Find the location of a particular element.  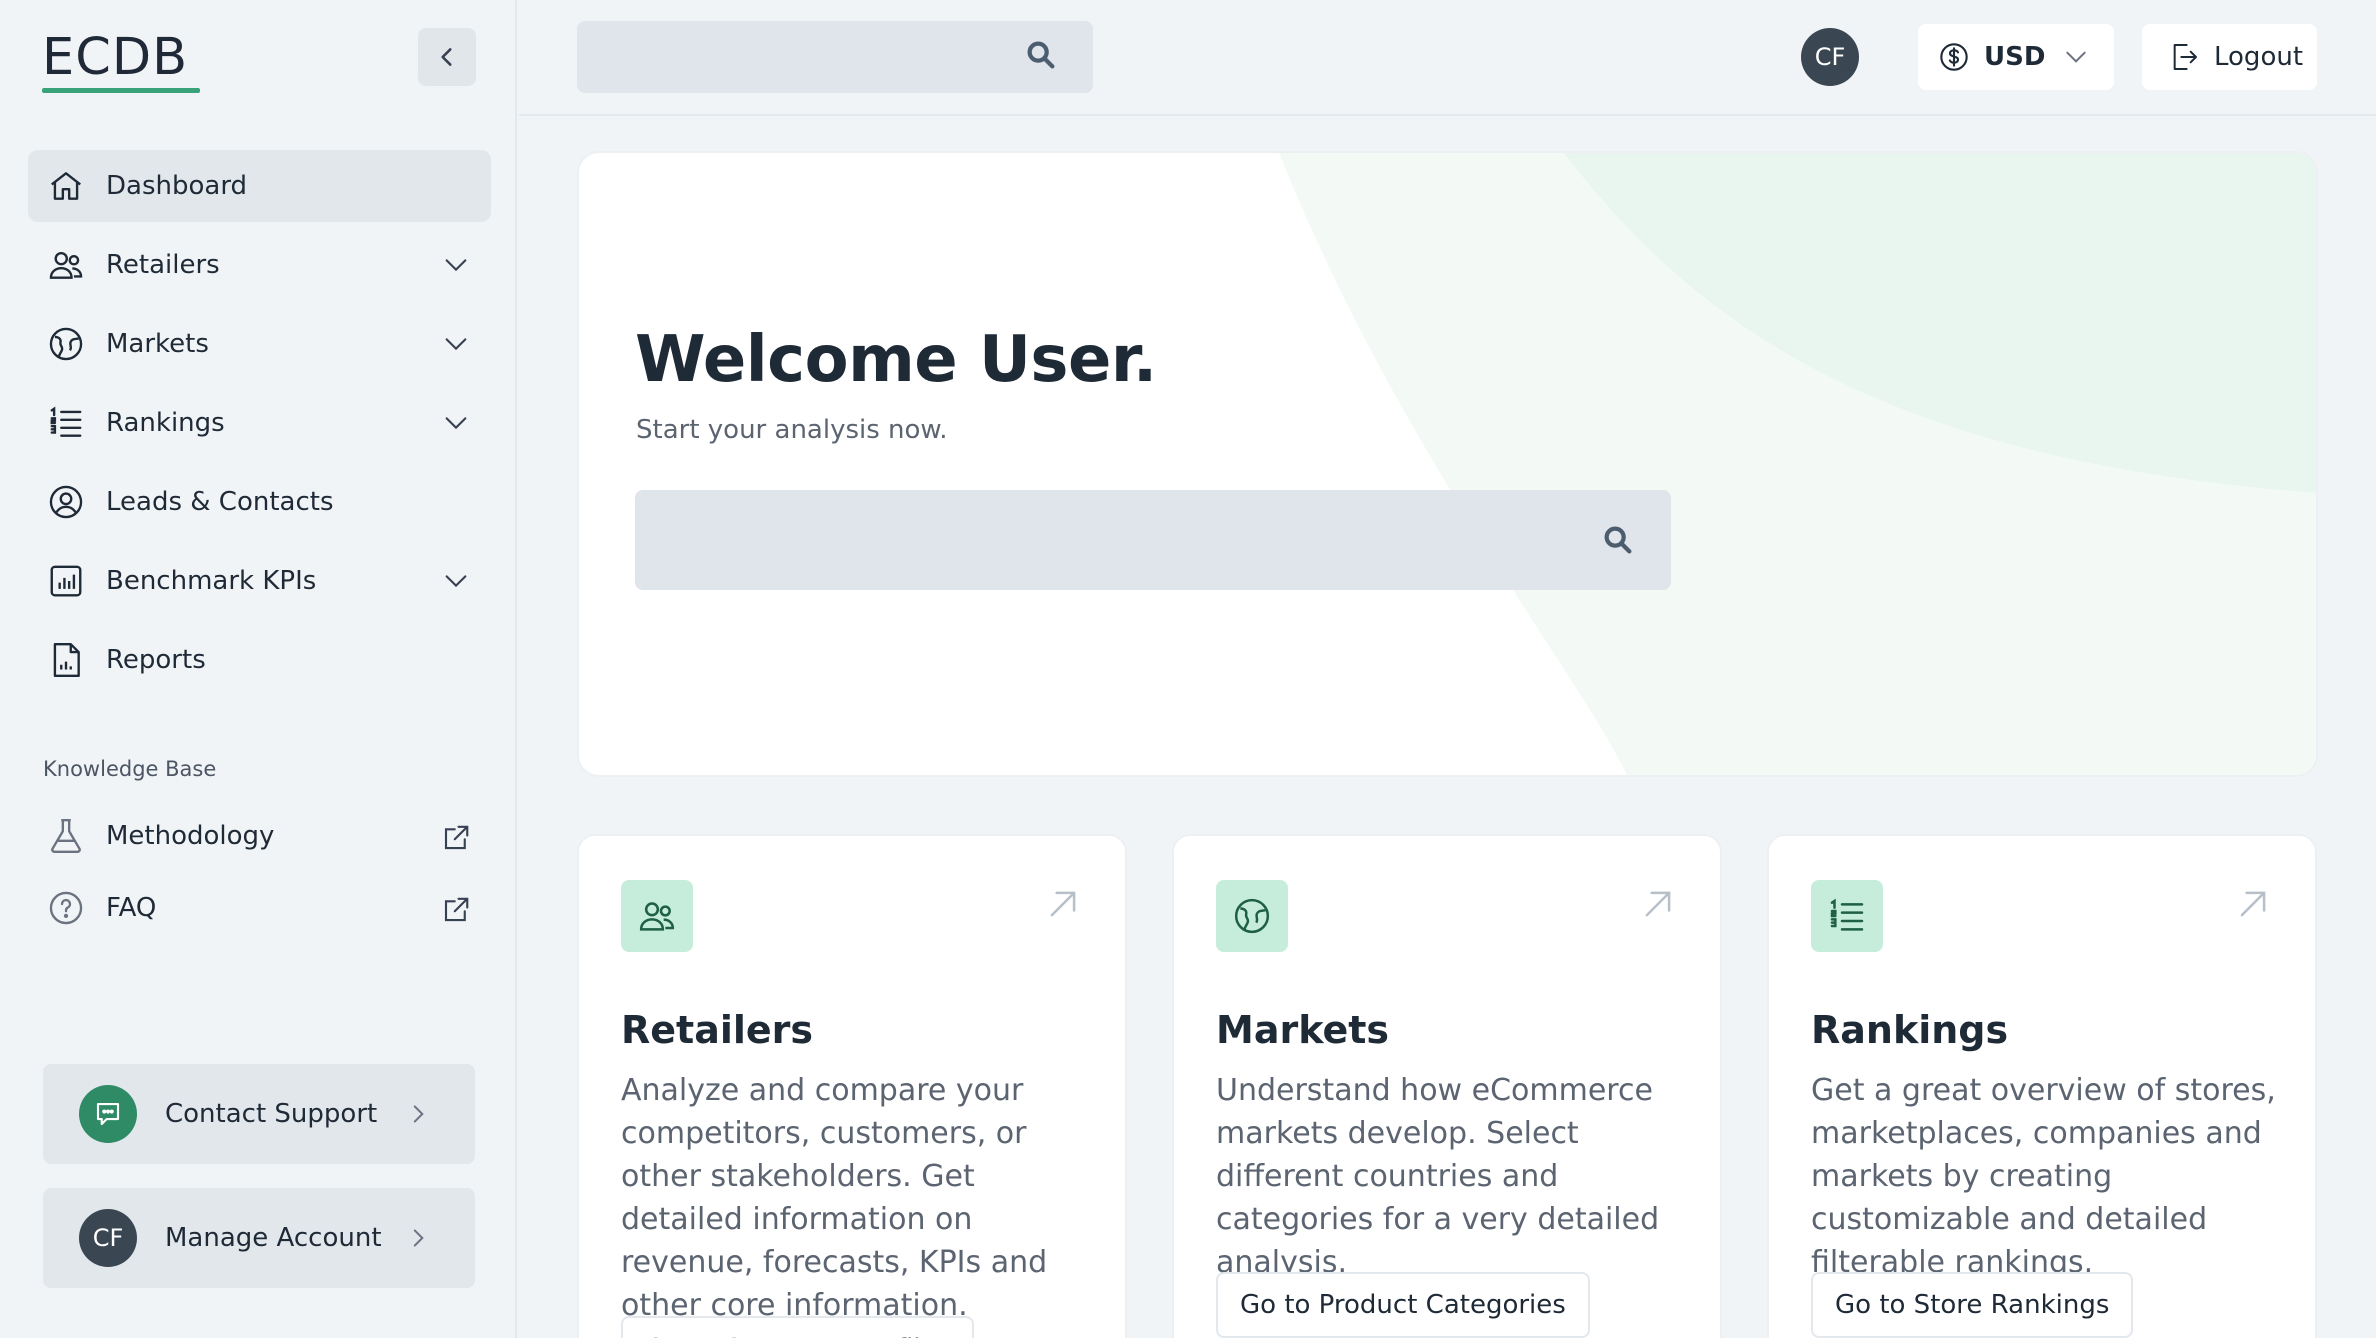

sidebar-item-rankings: Rankings is located at coordinates (259, 423).